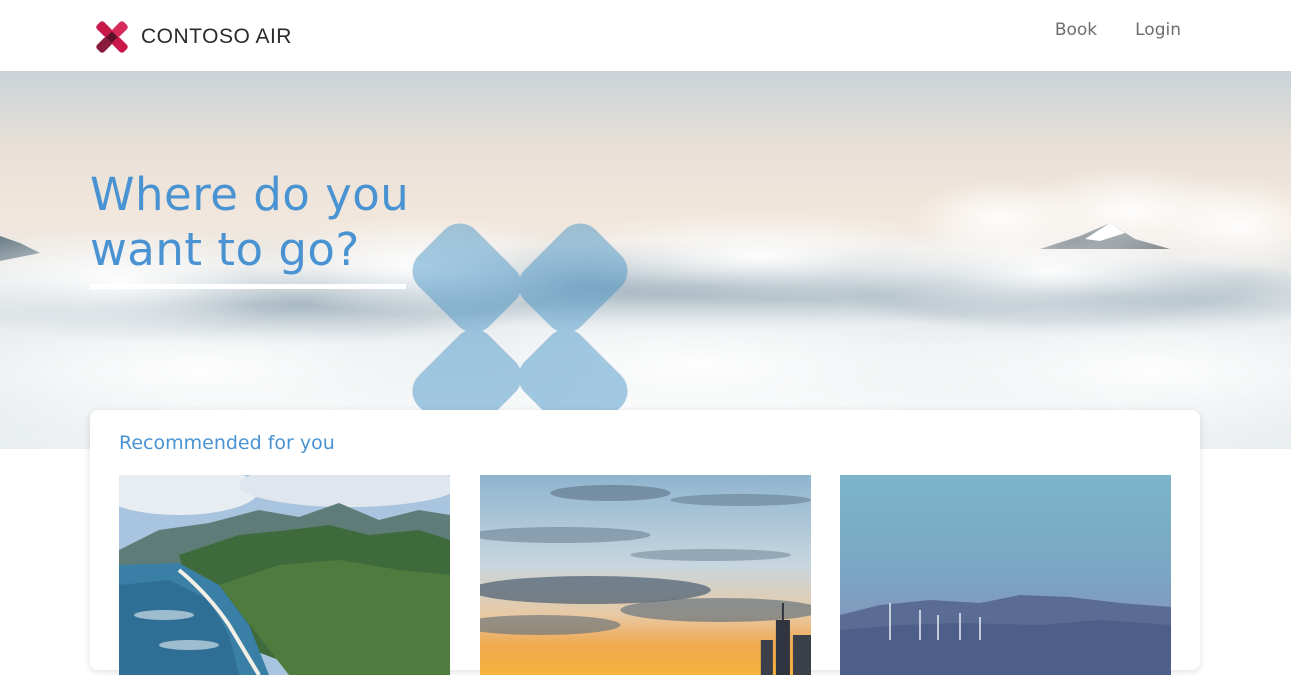 Image resolution: width=1291 pixels, height=675 pixels. I want to click on brand-name: CONTOSO AIR, so click(216, 36).